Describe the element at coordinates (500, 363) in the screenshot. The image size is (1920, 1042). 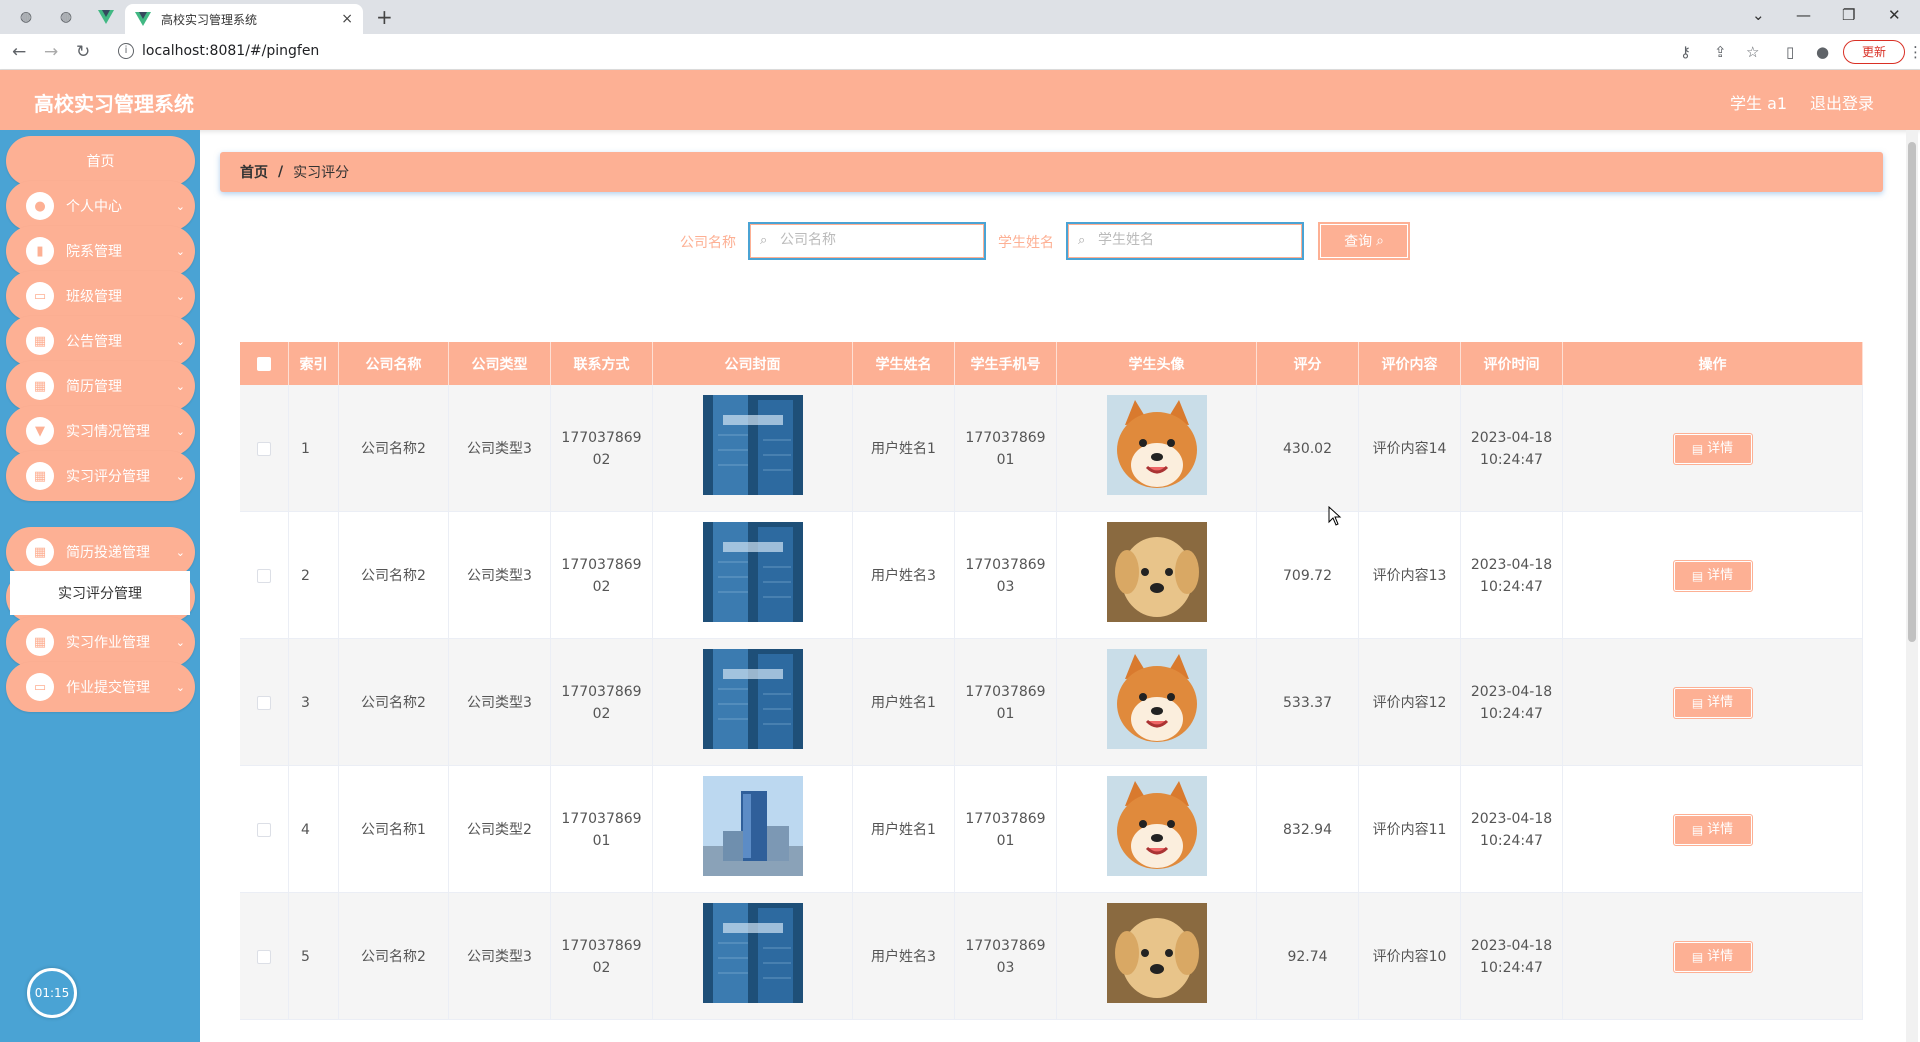
I see `col-type-header: 公司类型` at that location.